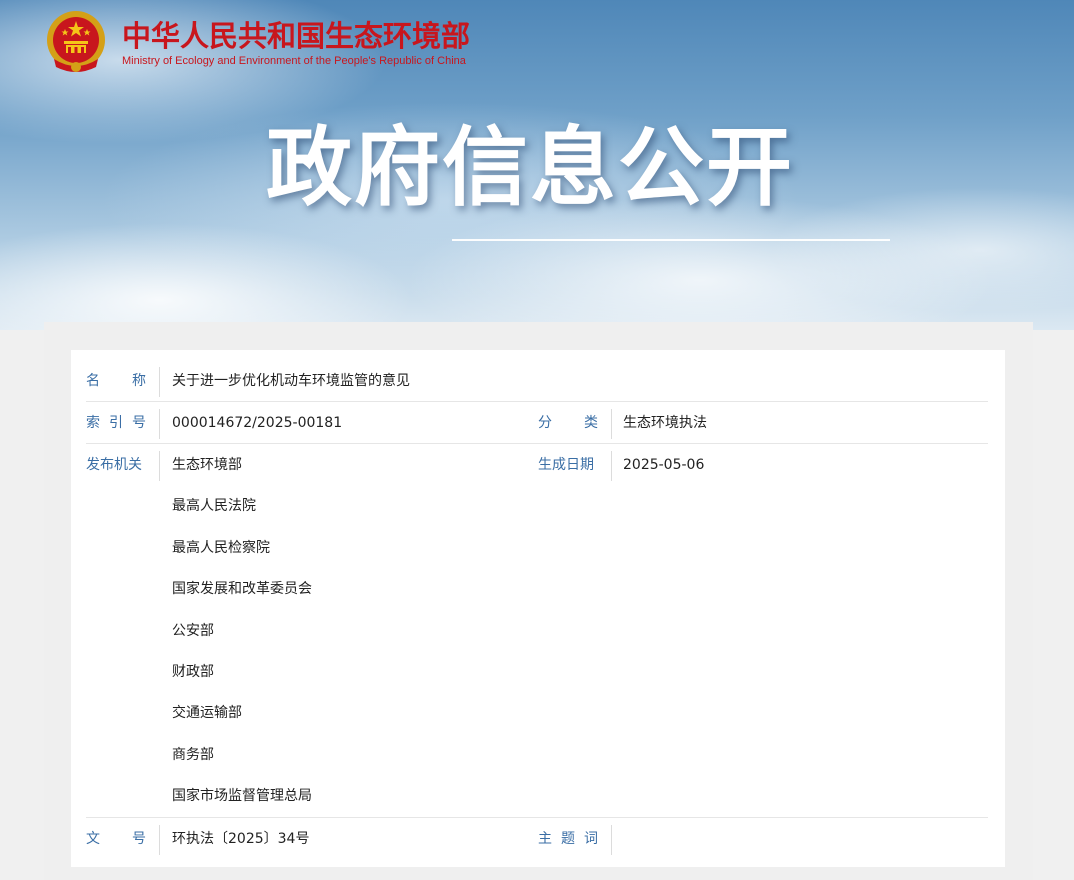 This screenshot has height=880, width=1074. Describe the element at coordinates (76, 41) in the screenshot. I see `national-emblem-icon` at that location.